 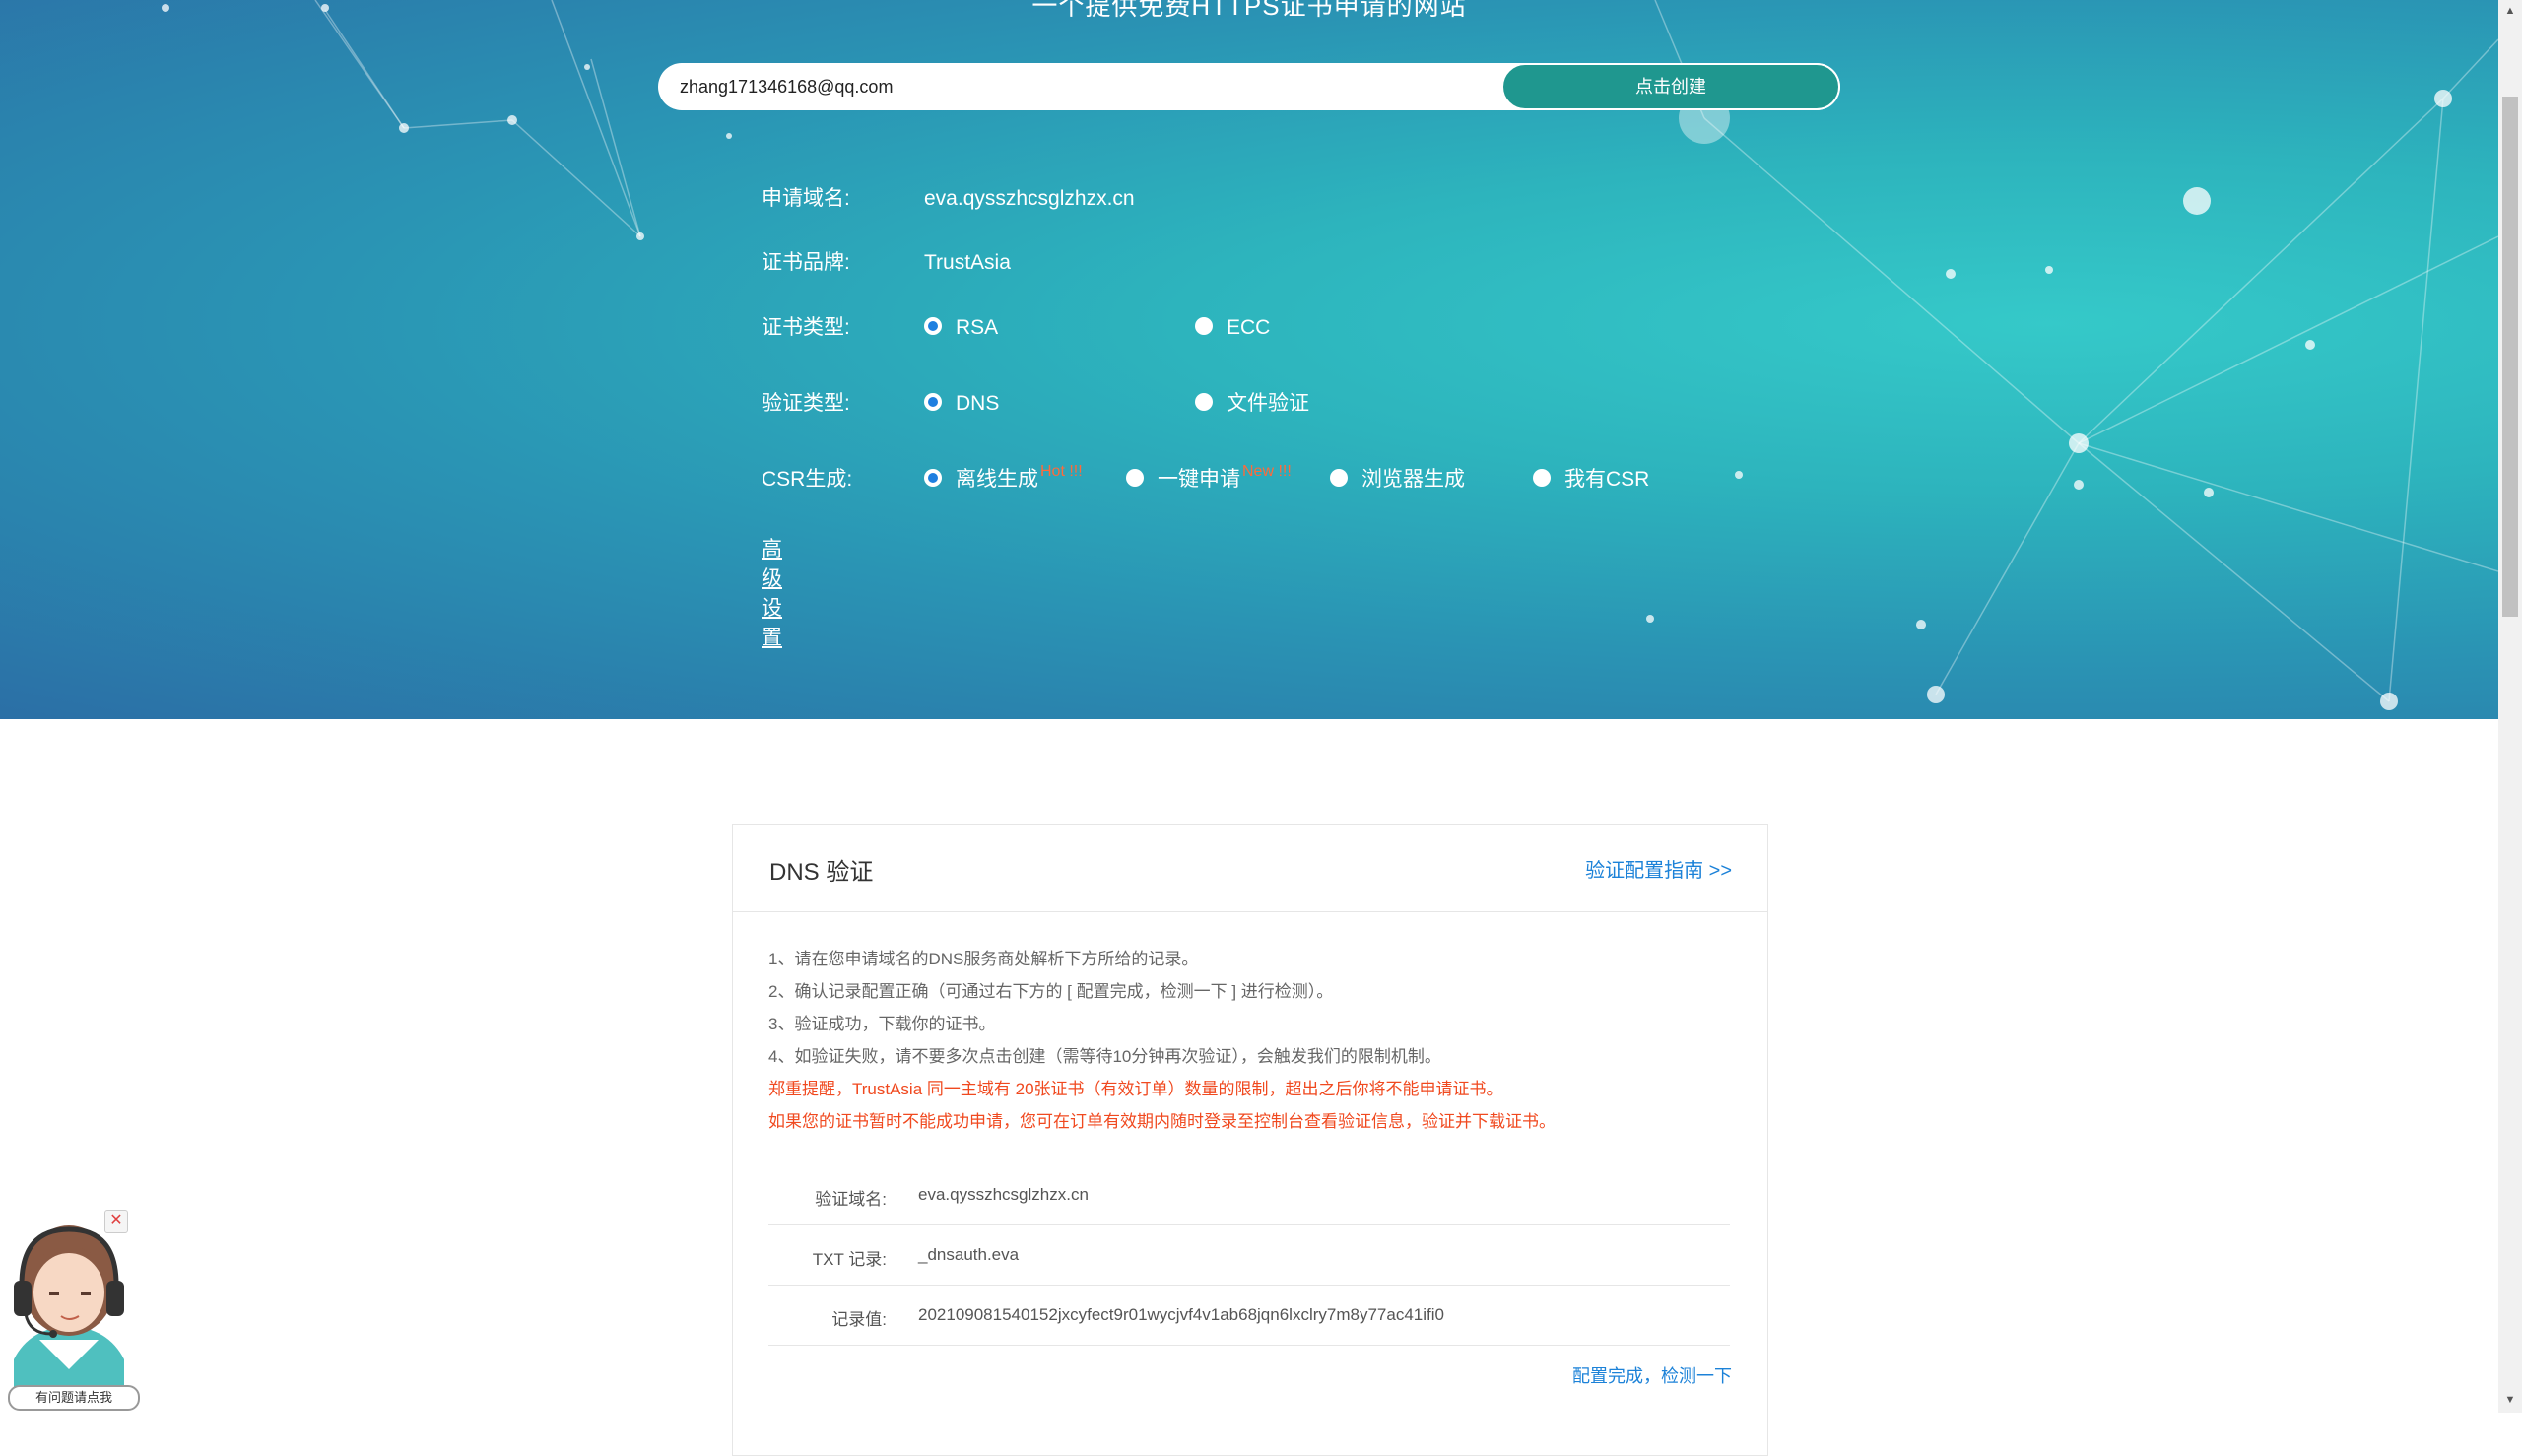 What do you see at coordinates (2510, 1400) in the screenshot?
I see `scroll-down-arrow-icon: ▼` at bounding box center [2510, 1400].